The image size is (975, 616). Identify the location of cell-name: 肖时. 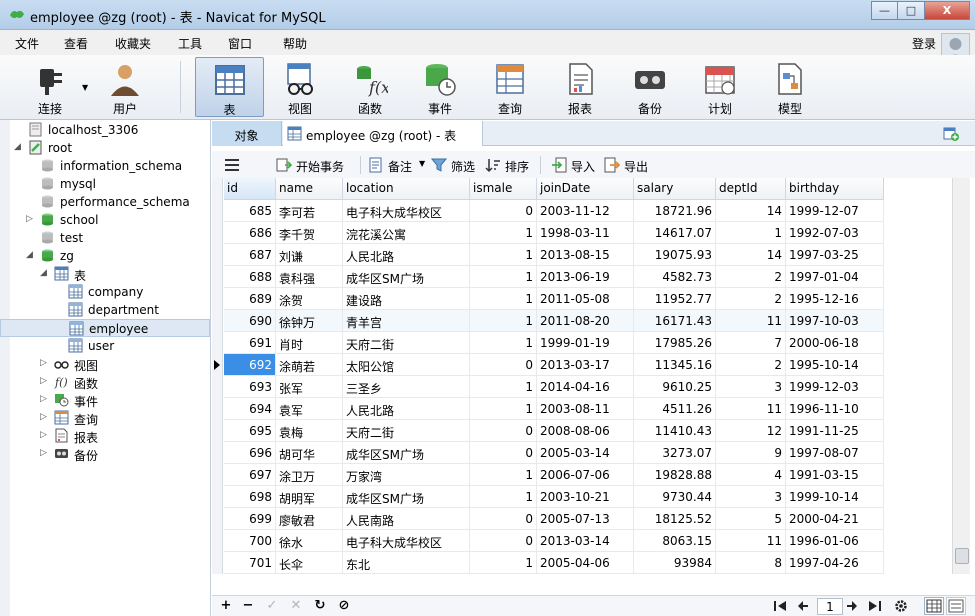
(309, 343).